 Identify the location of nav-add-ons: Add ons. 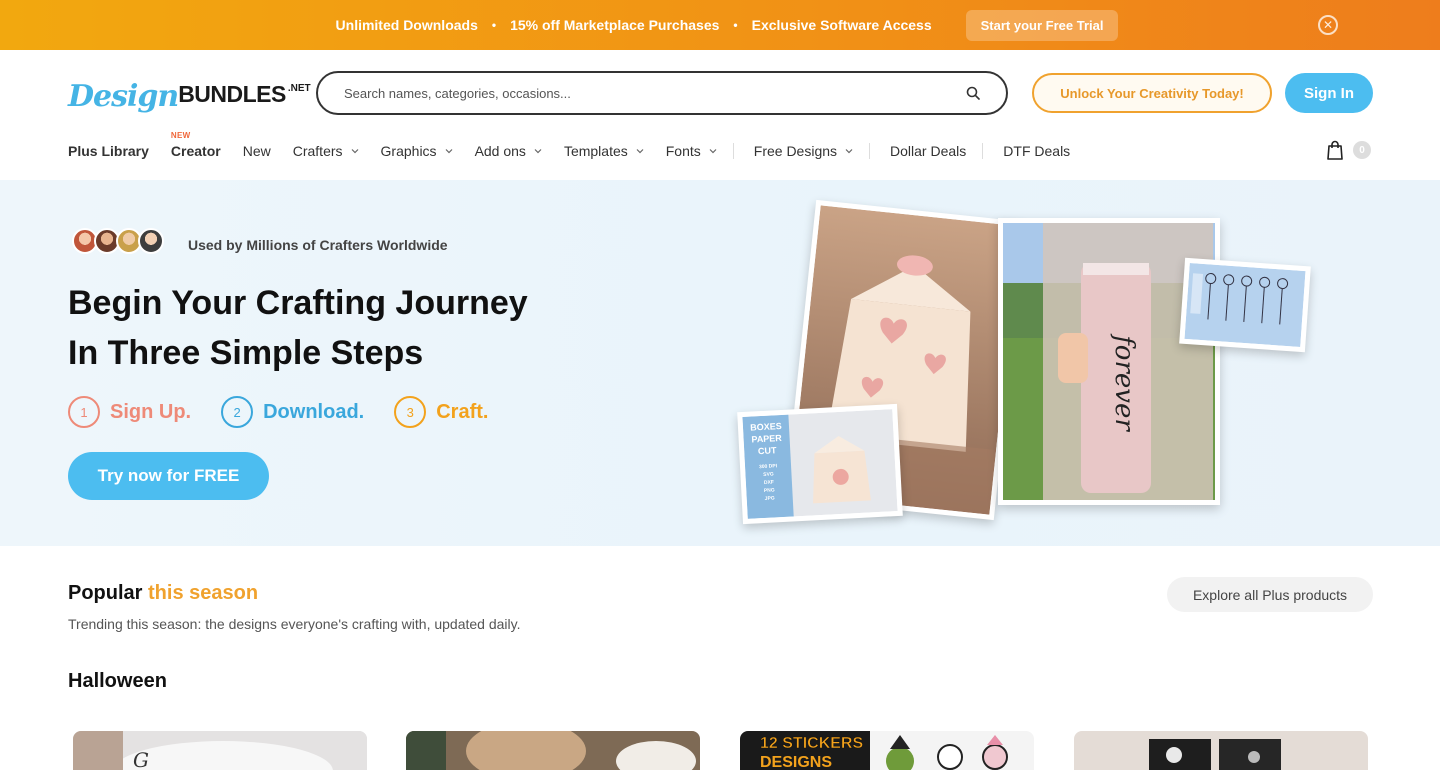
(508, 151).